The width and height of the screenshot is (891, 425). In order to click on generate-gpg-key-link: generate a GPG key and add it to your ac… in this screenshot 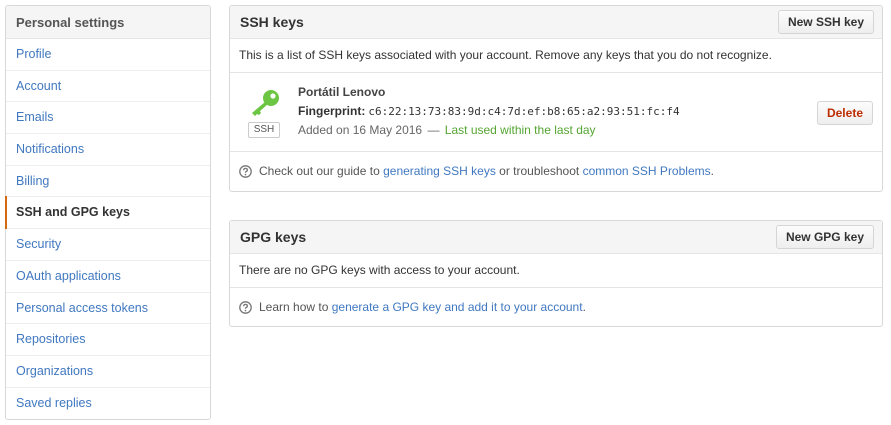, I will do `click(457, 307)`.